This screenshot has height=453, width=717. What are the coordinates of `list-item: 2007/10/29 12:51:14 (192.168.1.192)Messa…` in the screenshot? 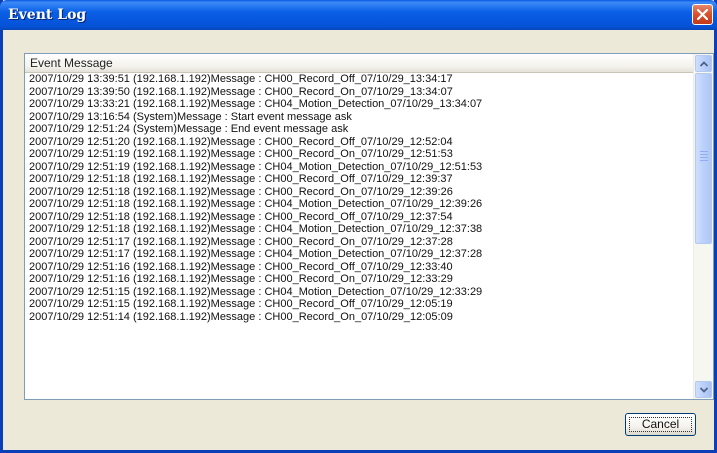 It's located at (359, 317).